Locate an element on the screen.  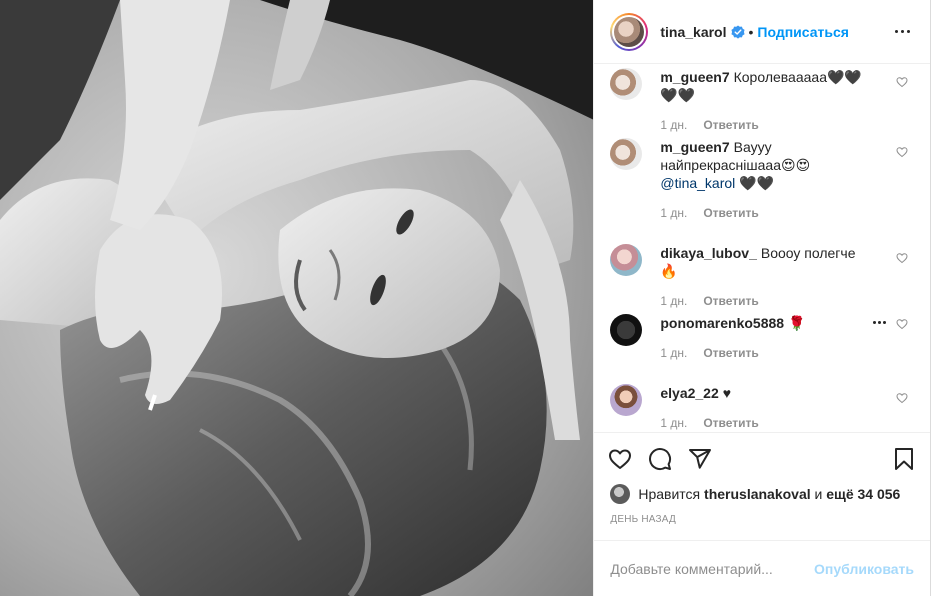
comment-username: ponomarenko5888 is located at coordinates (722, 323).